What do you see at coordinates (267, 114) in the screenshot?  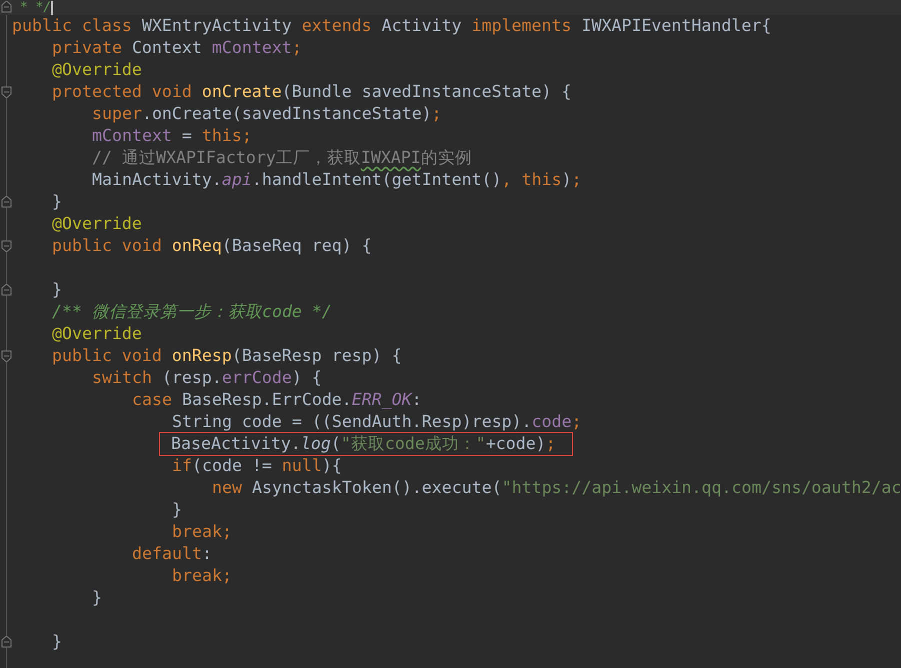 I see `code-line: super.onCreate(savedInstanceState);` at bounding box center [267, 114].